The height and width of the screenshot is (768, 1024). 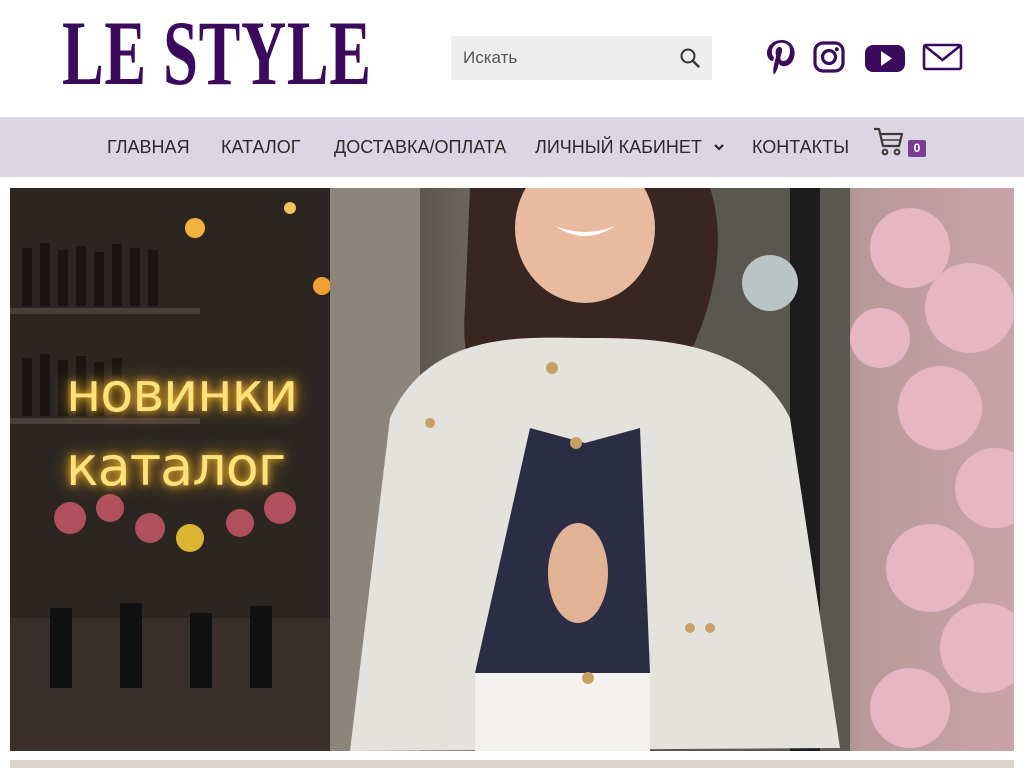 What do you see at coordinates (889, 144) in the screenshot?
I see `cart-icon` at bounding box center [889, 144].